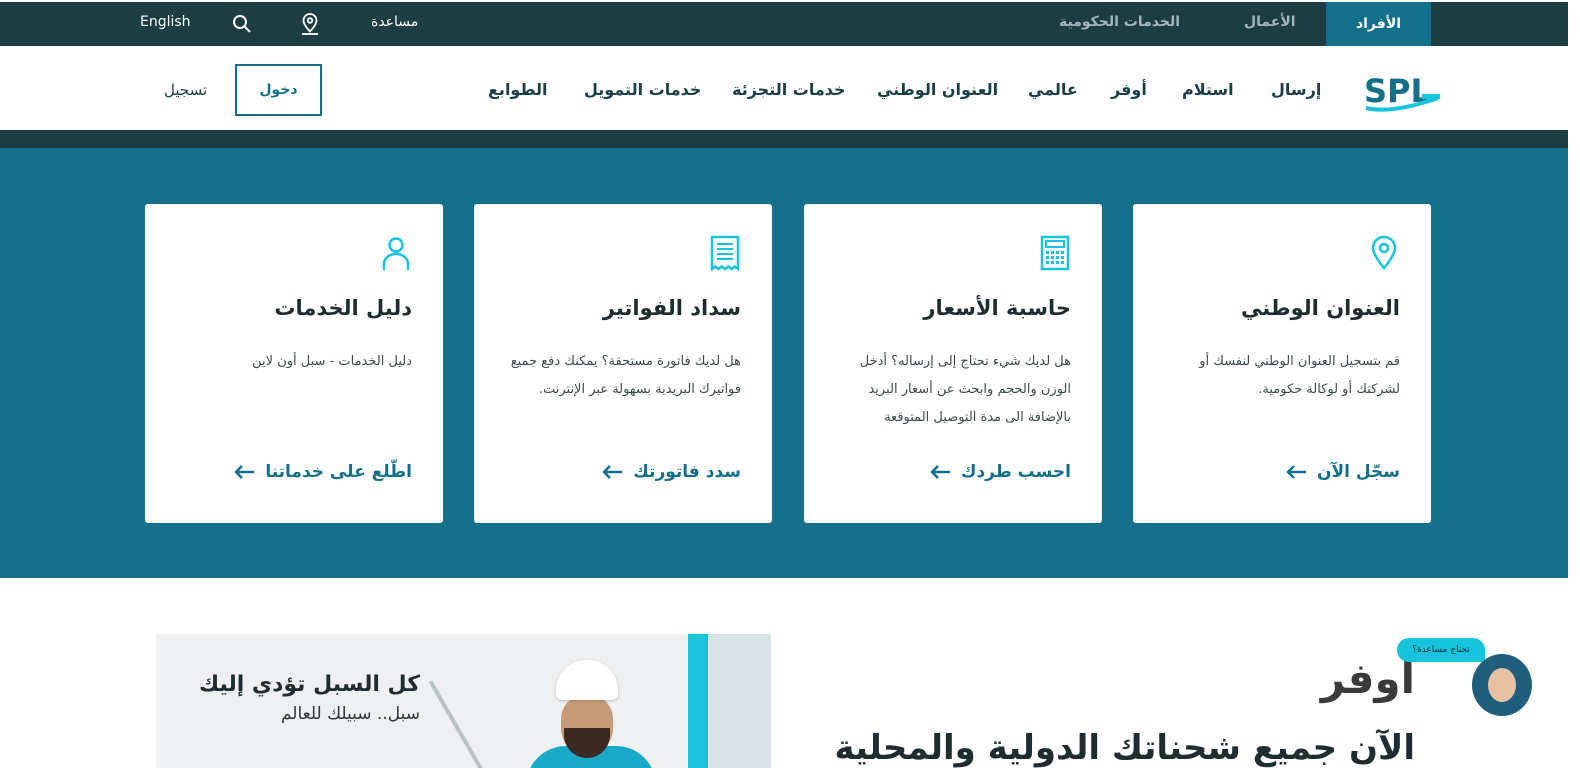 The image size is (1580, 768). What do you see at coordinates (1129, 89) in the screenshot?
I see `nav-aufar: أوفر` at bounding box center [1129, 89].